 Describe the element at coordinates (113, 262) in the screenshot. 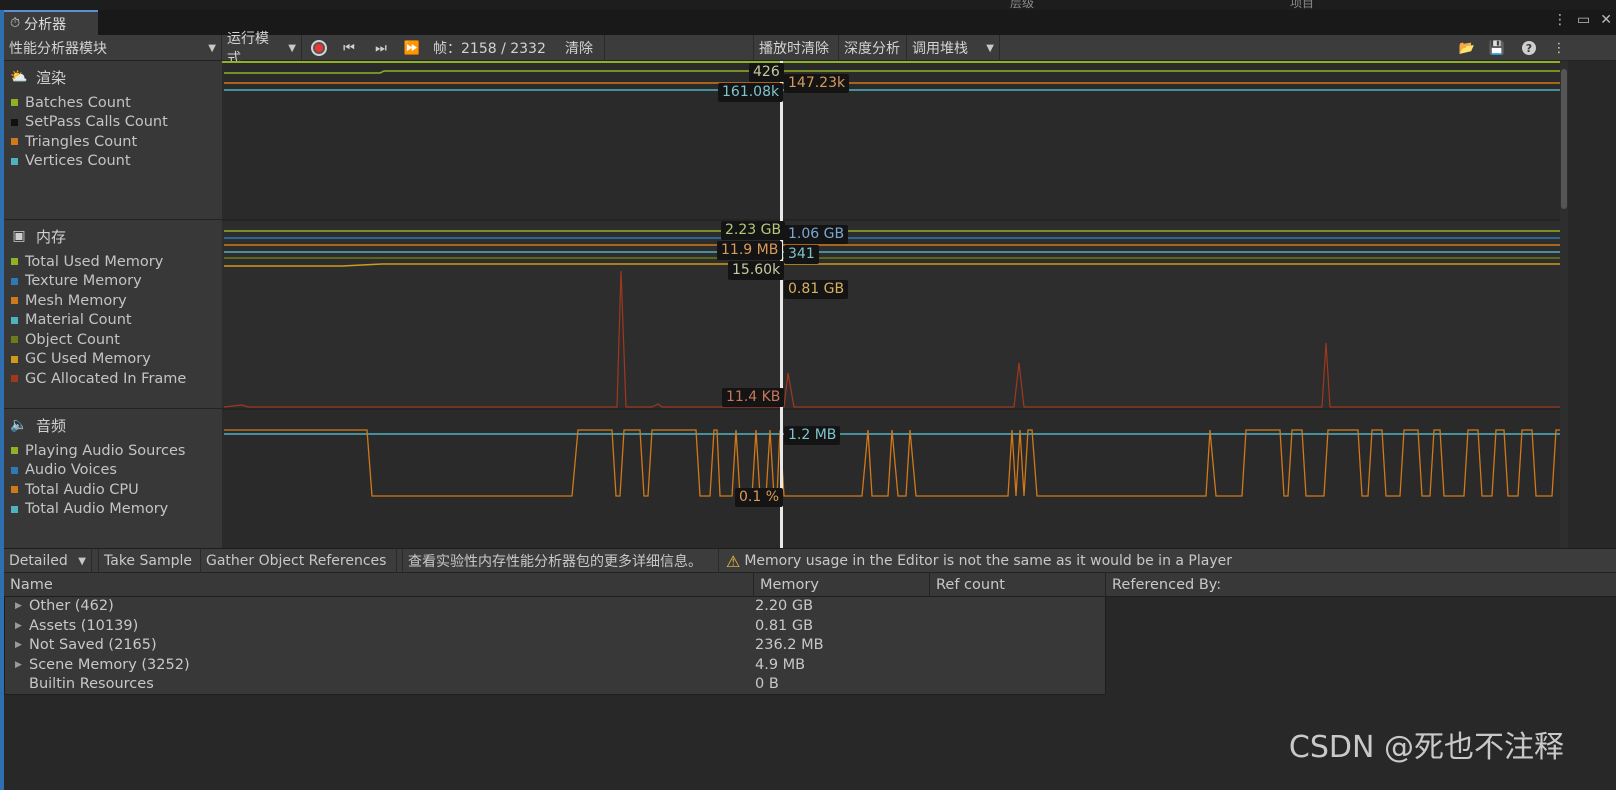

I see `legend-item: Total Used Memory` at that location.